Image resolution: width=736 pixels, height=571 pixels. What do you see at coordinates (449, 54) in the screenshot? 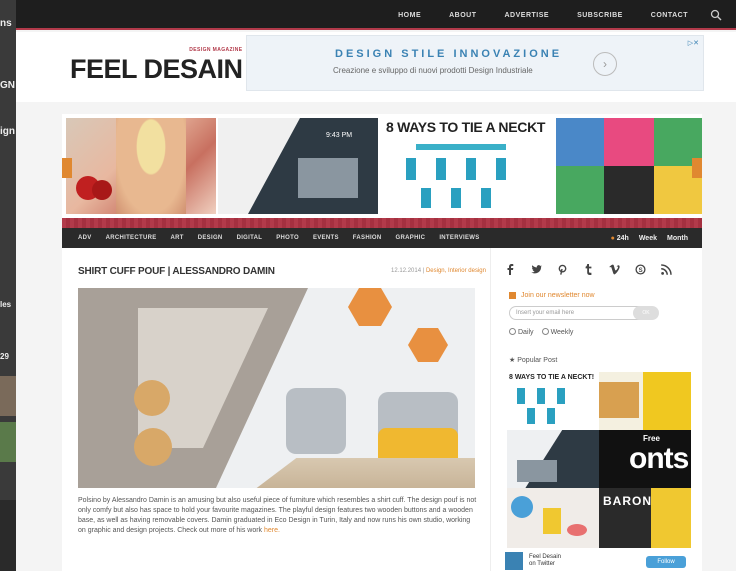
I see `ad-title: DESIGN STILE INNOVAZIONE` at bounding box center [449, 54].